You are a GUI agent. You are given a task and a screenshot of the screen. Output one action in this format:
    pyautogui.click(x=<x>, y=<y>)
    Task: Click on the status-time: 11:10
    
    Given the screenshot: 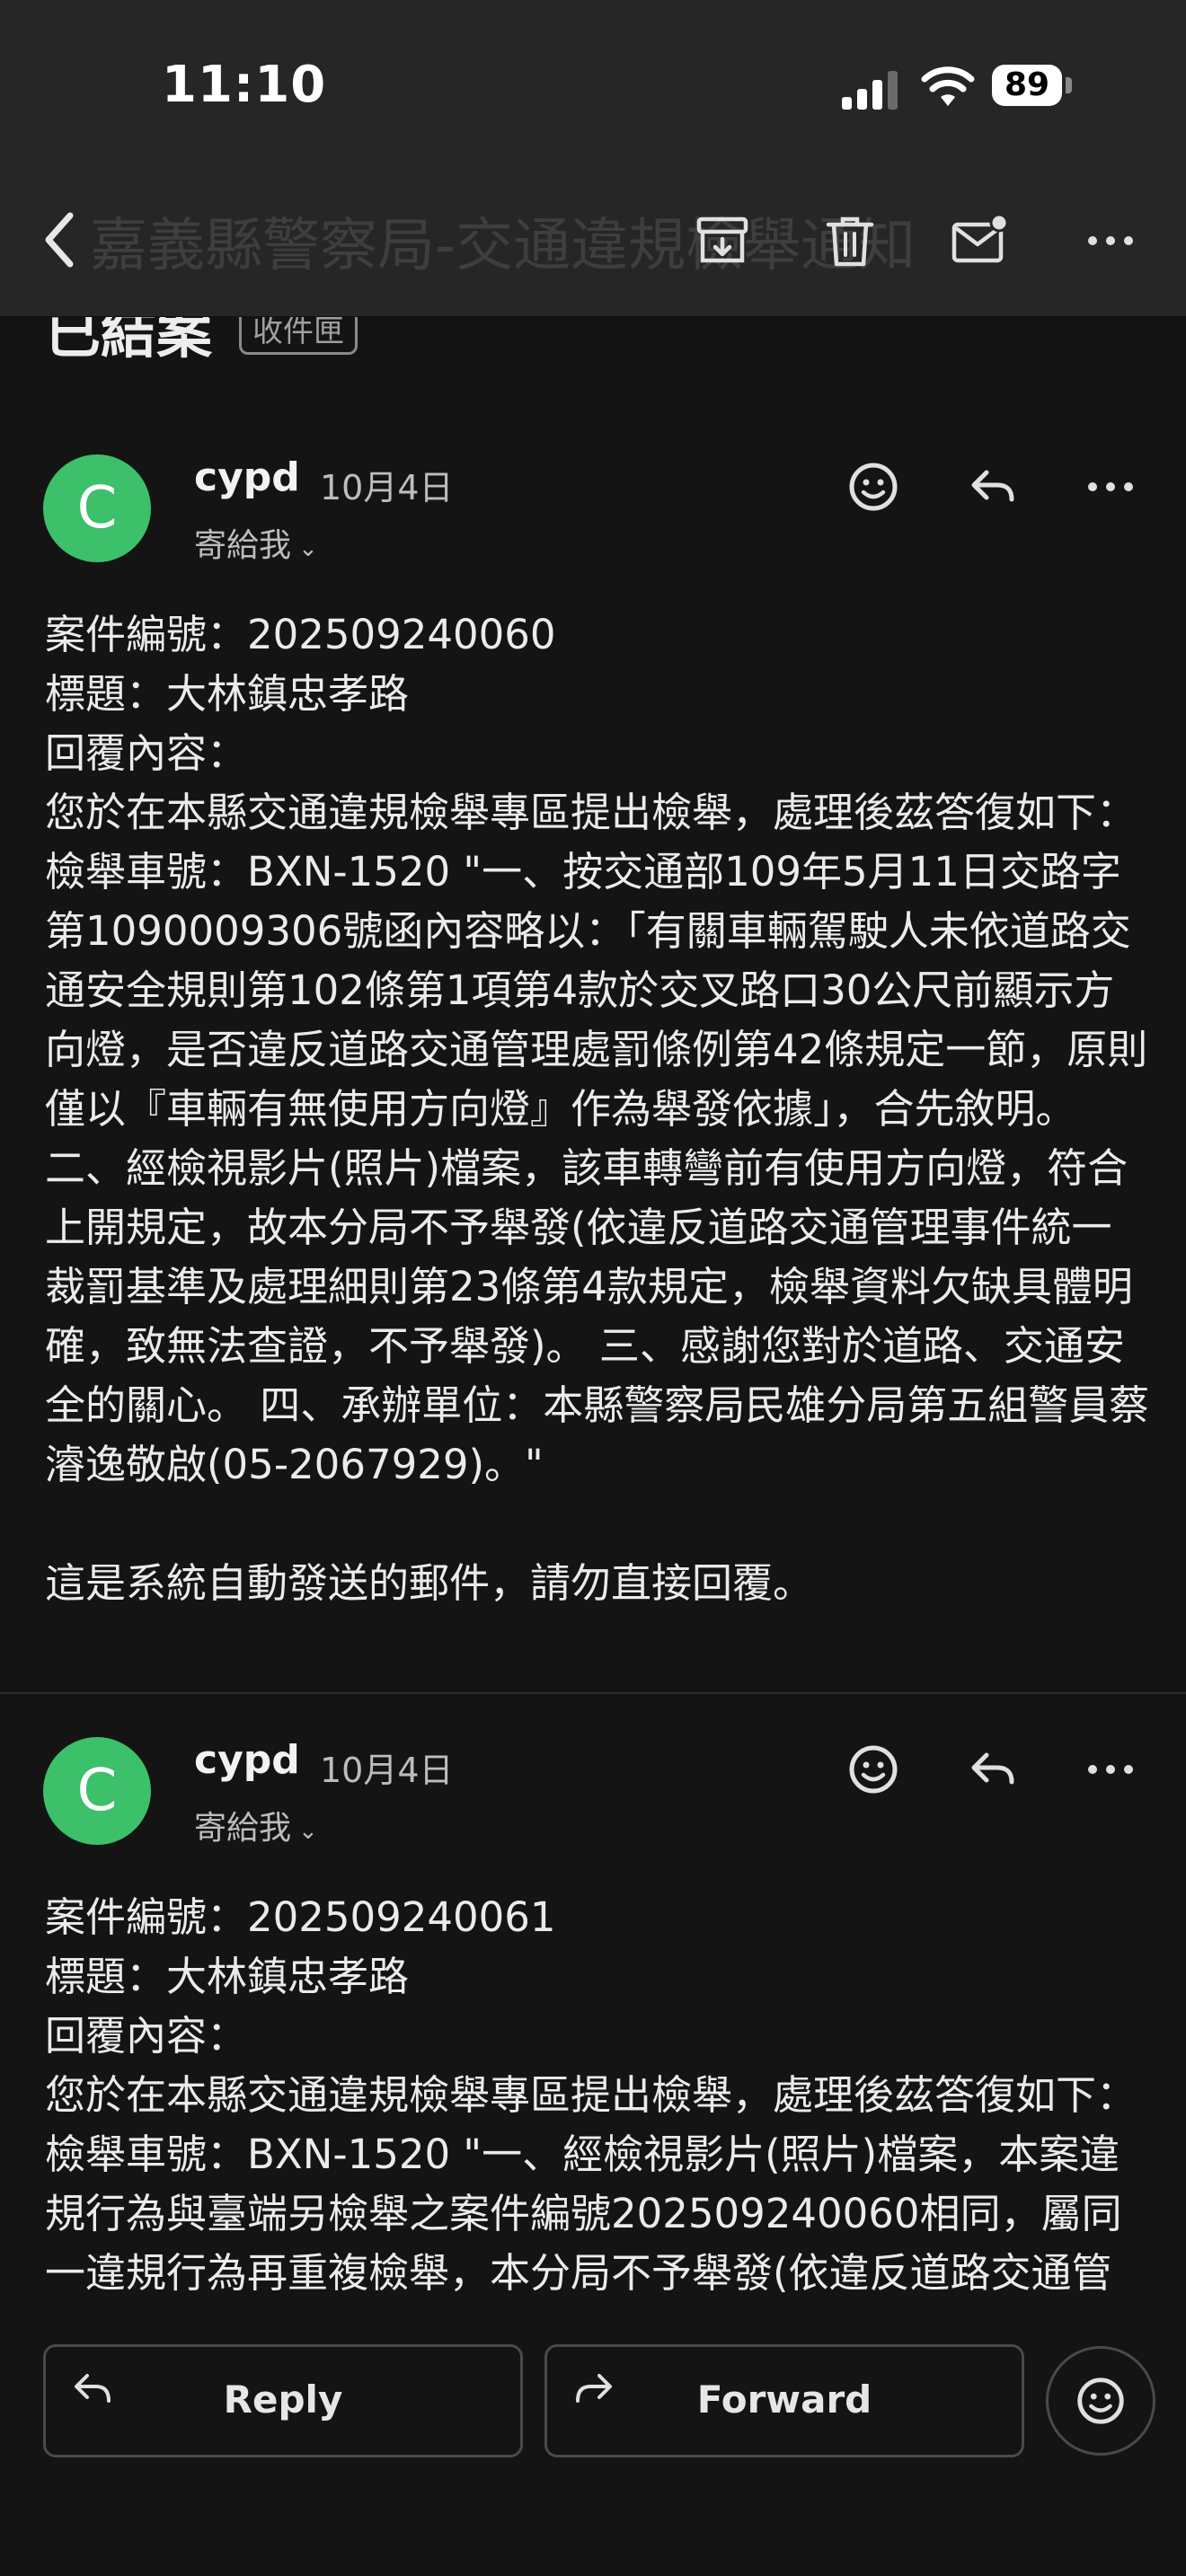 What is the action you would take?
    pyautogui.click(x=244, y=85)
    